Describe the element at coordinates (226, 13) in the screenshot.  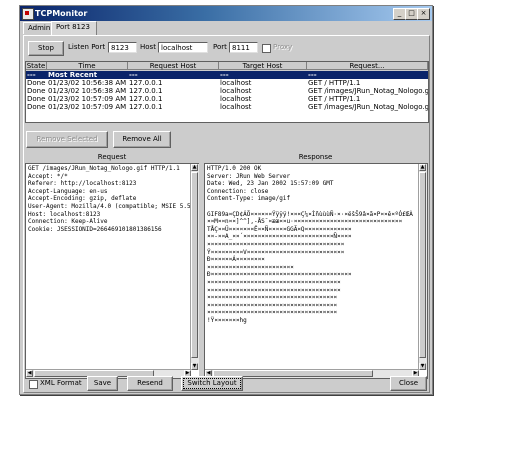
I see `title-bar: TCPMonitor _ □ ×` at that location.